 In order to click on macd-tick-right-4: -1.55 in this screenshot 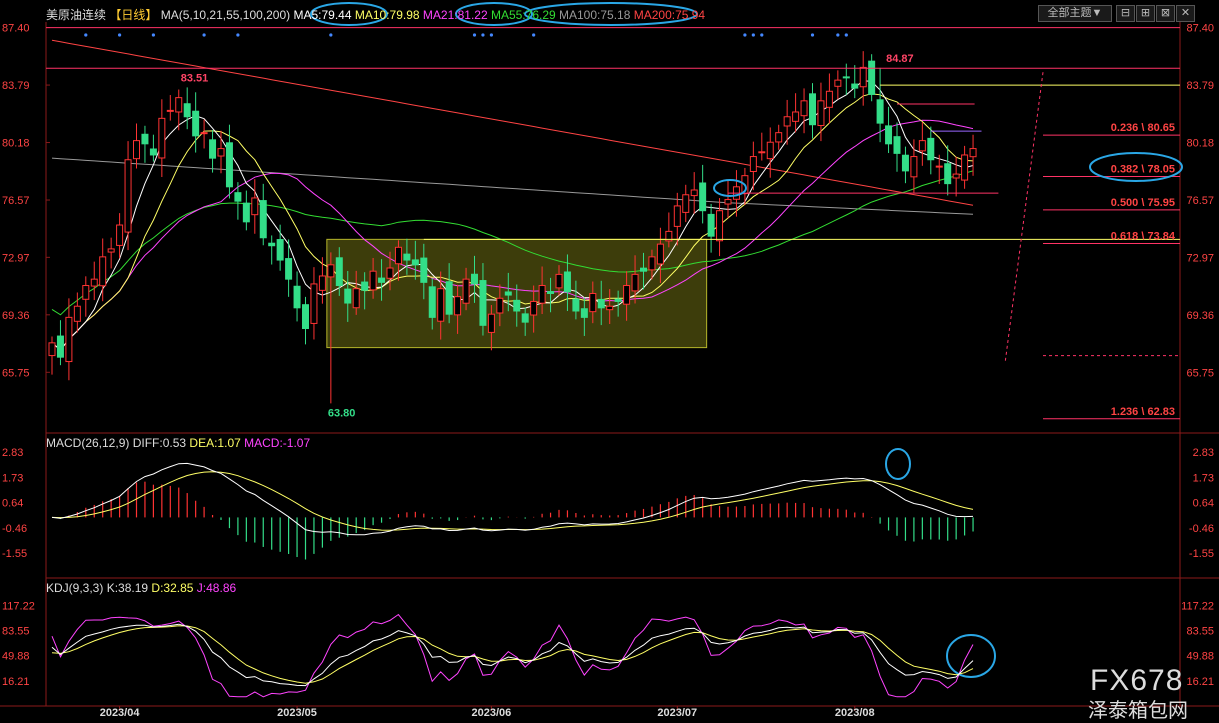, I will do `click(1201, 554)`.